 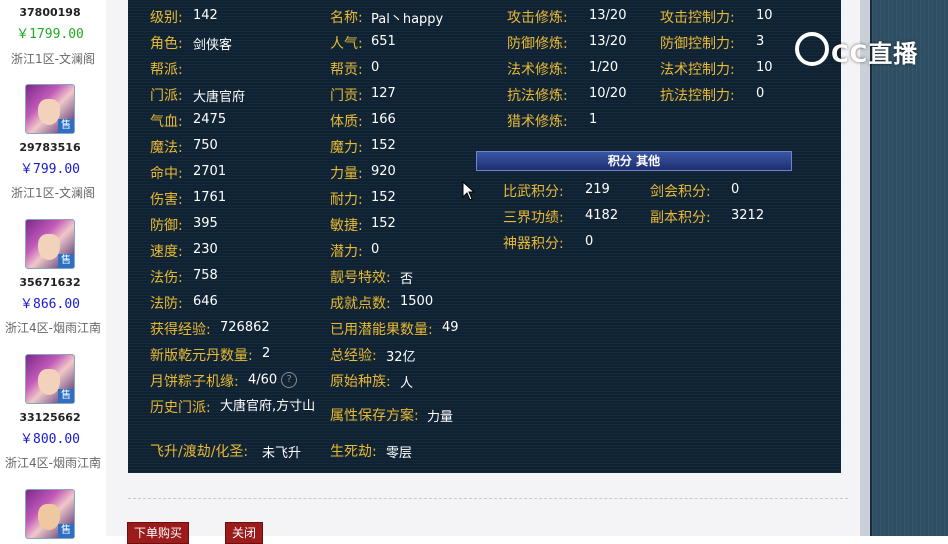 I want to click on listing-price: ￥799.00, so click(x=50, y=167).